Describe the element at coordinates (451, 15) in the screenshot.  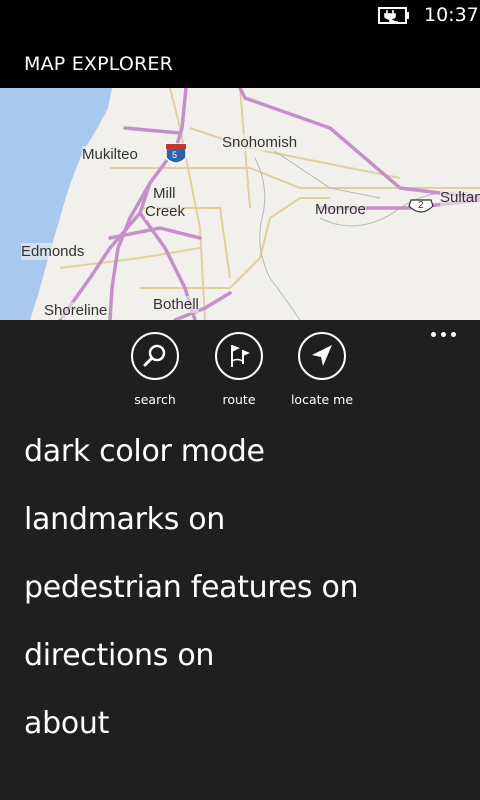
I see `clock: 10:37` at that location.